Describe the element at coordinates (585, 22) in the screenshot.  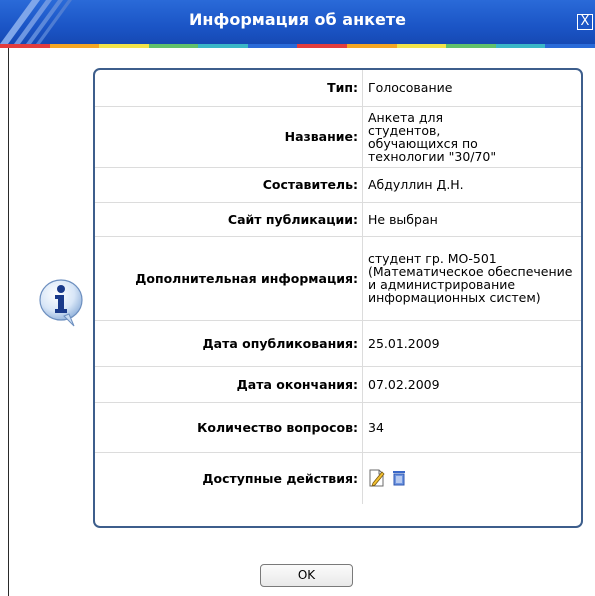
I see `close-button: X` at that location.